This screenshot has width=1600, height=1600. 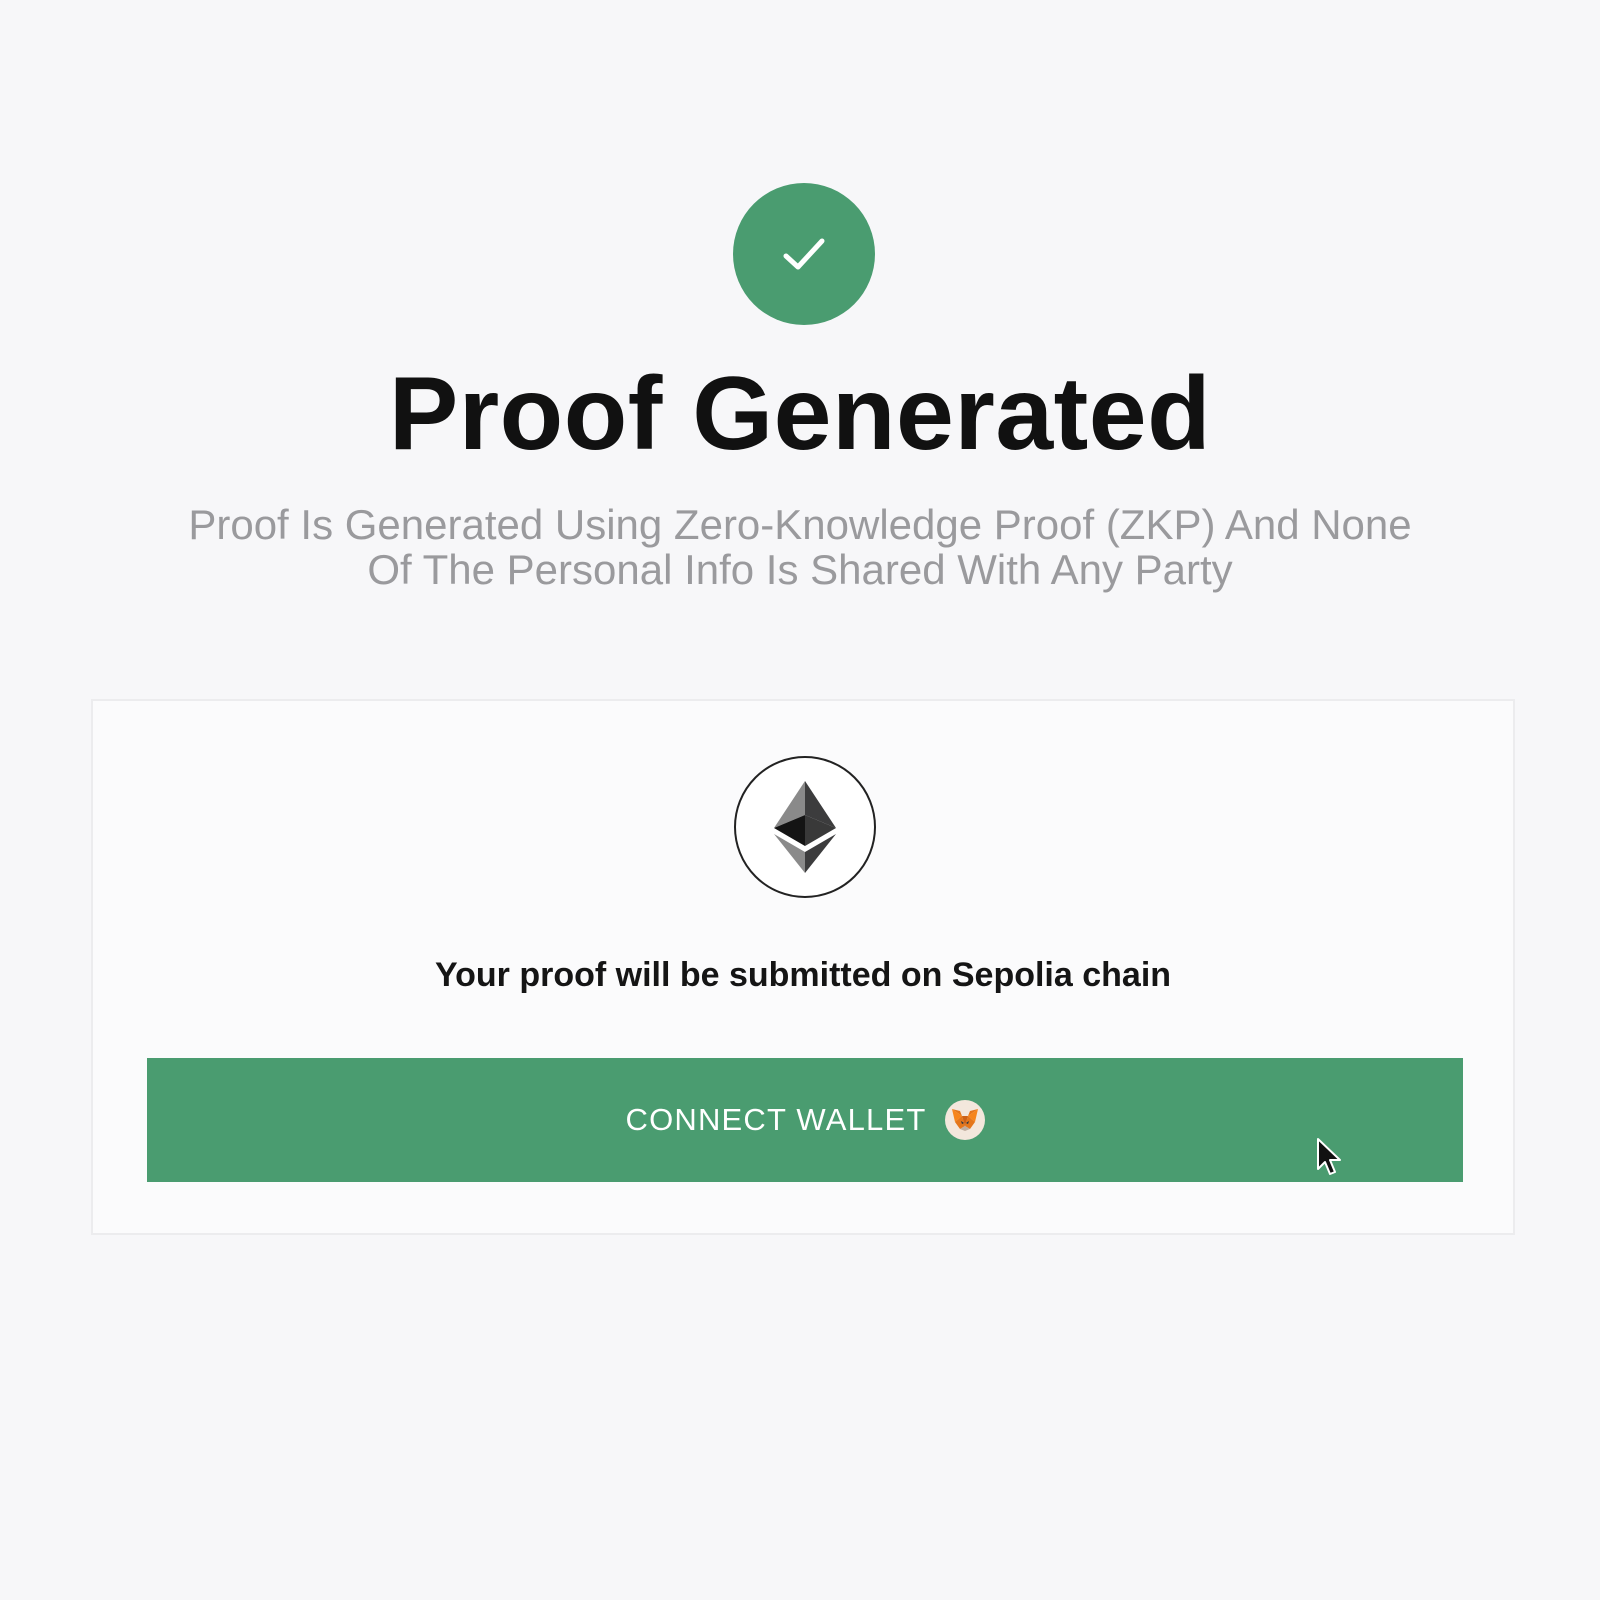 I want to click on ethereum-logo, so click(x=805, y=827).